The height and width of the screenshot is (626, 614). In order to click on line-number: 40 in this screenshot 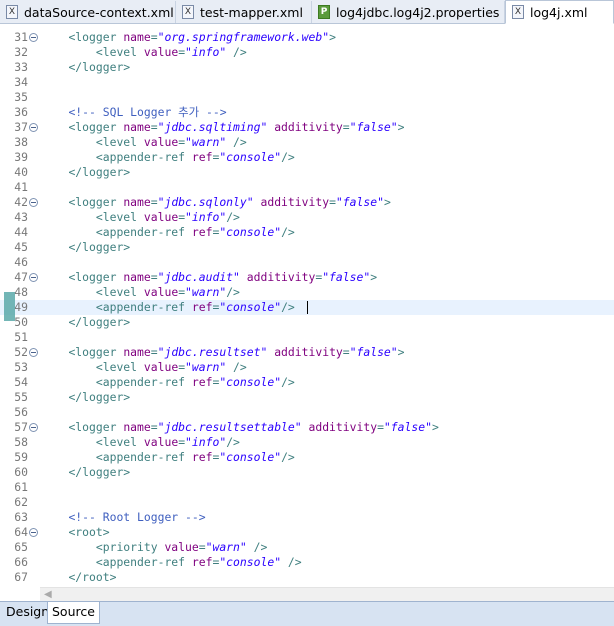, I will do `click(21, 172)`.